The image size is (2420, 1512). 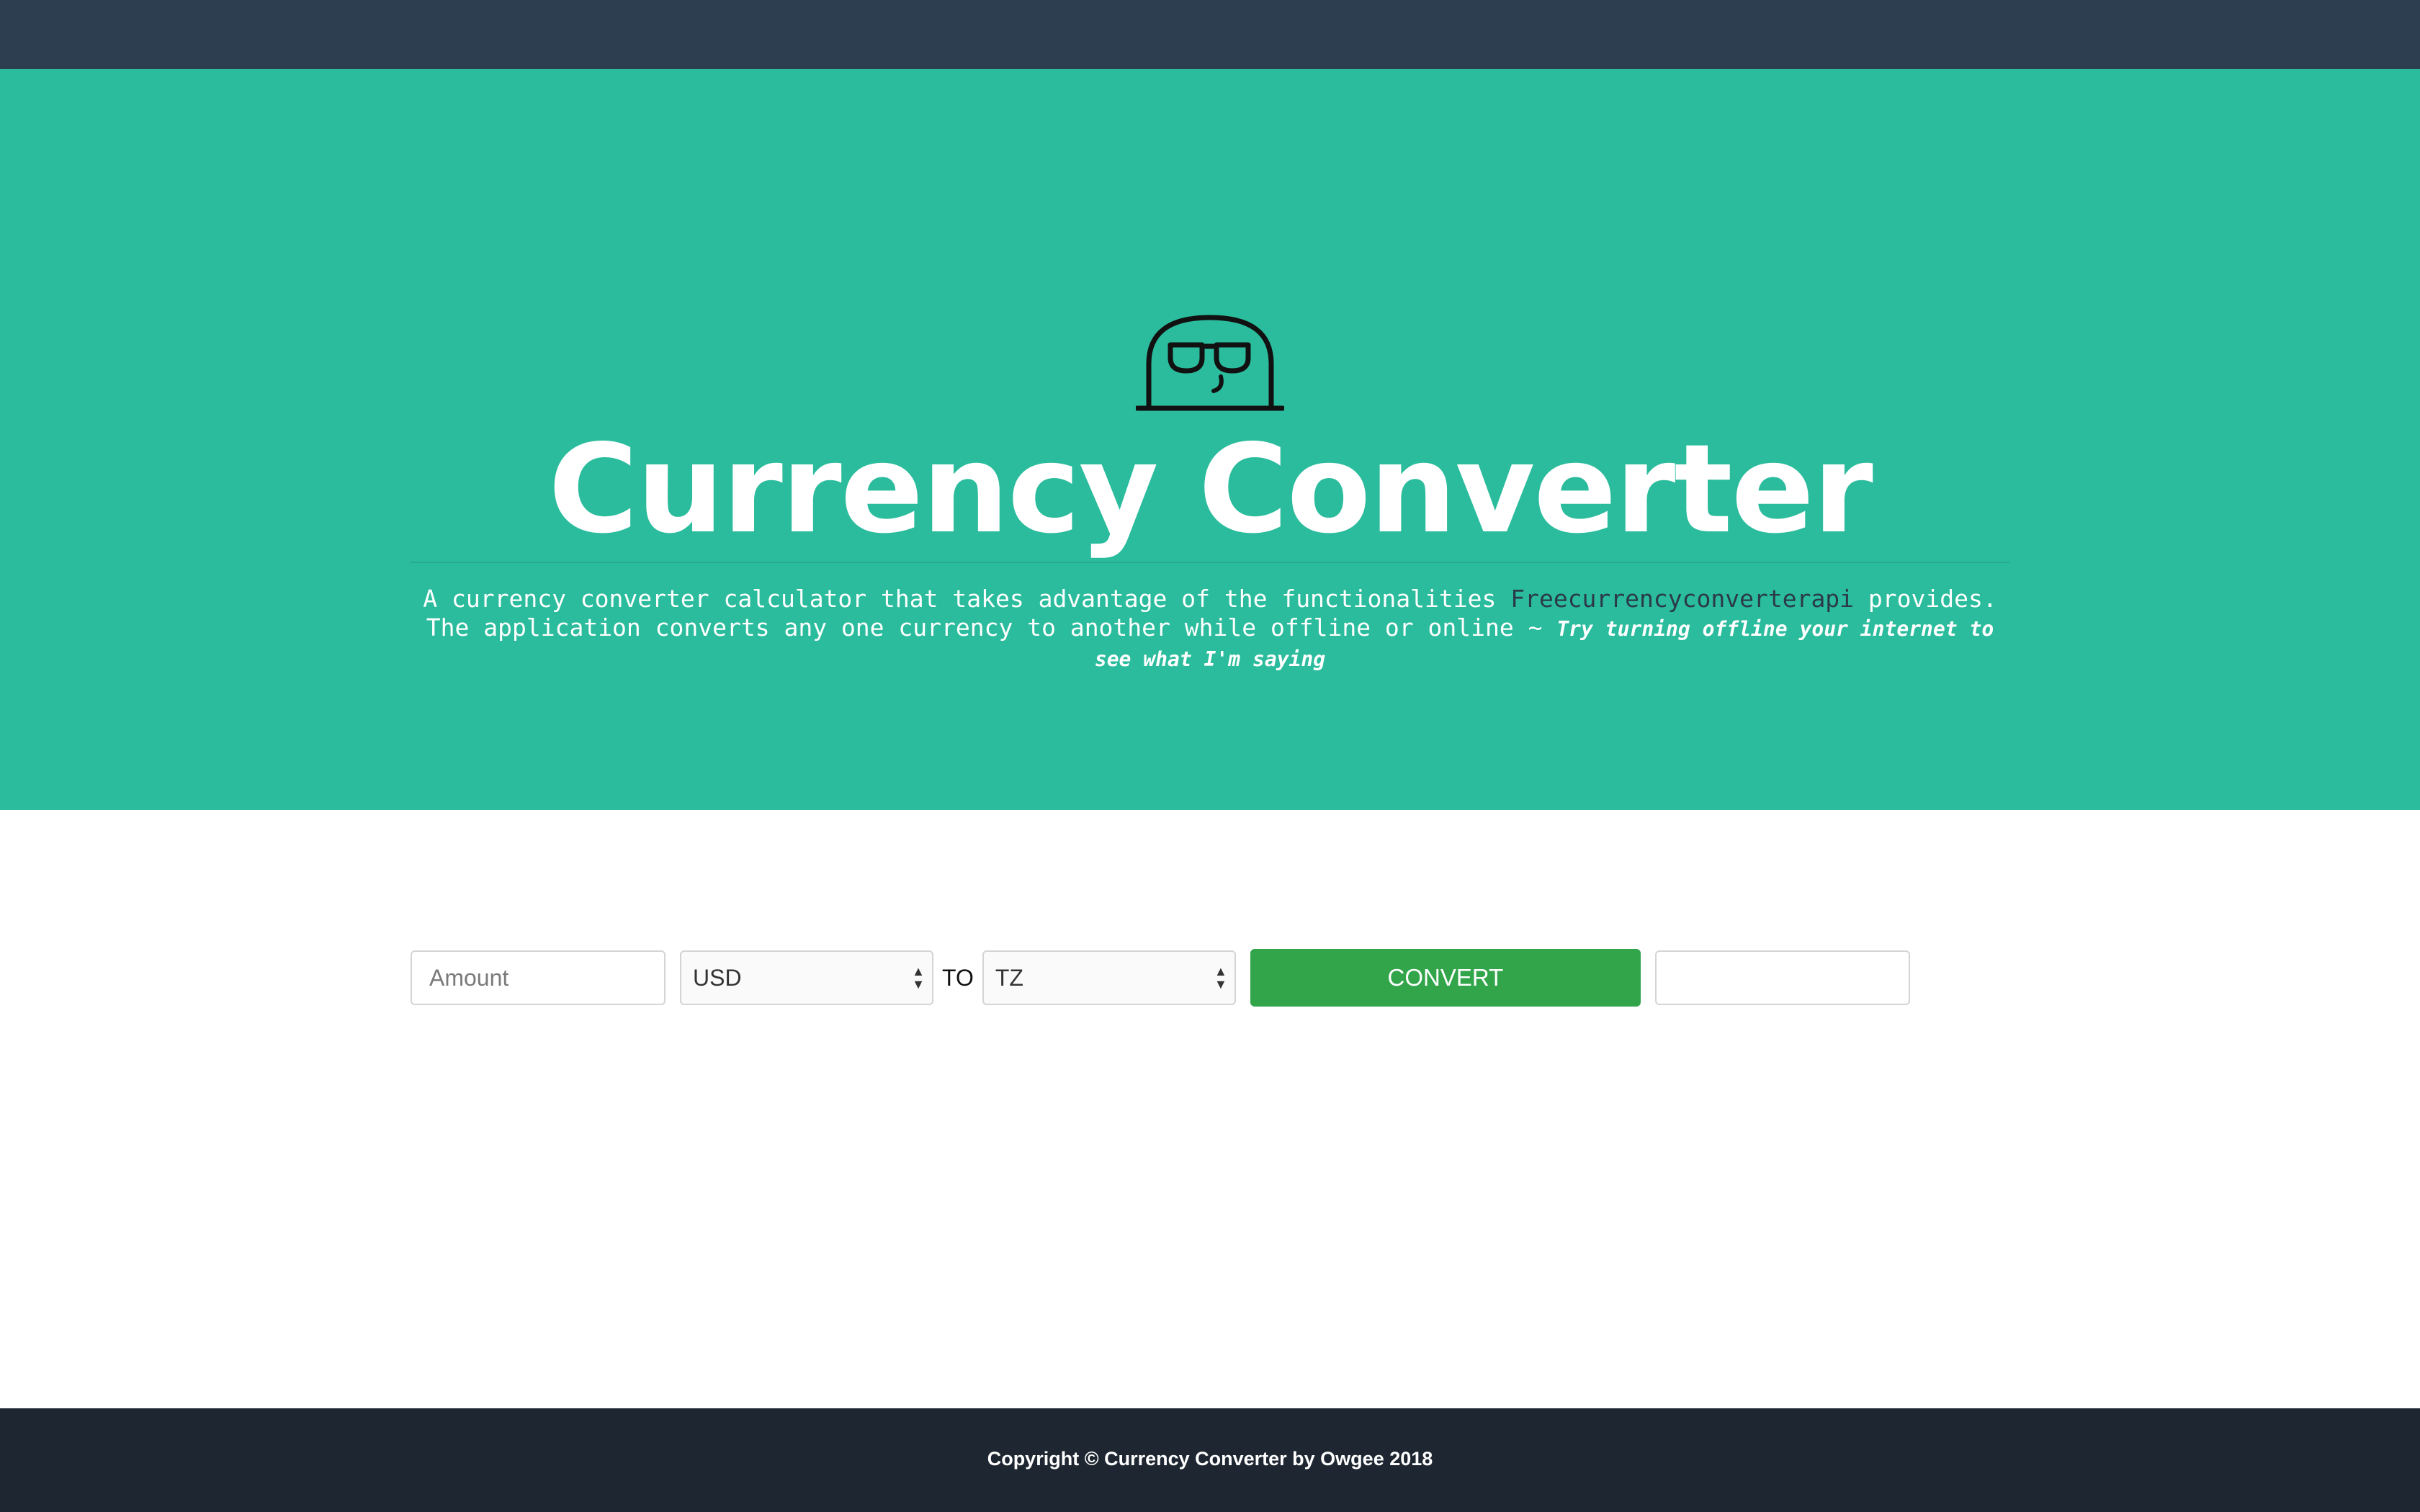 What do you see at coordinates (1445, 978) in the screenshot?
I see `convert-button: CONVERT` at bounding box center [1445, 978].